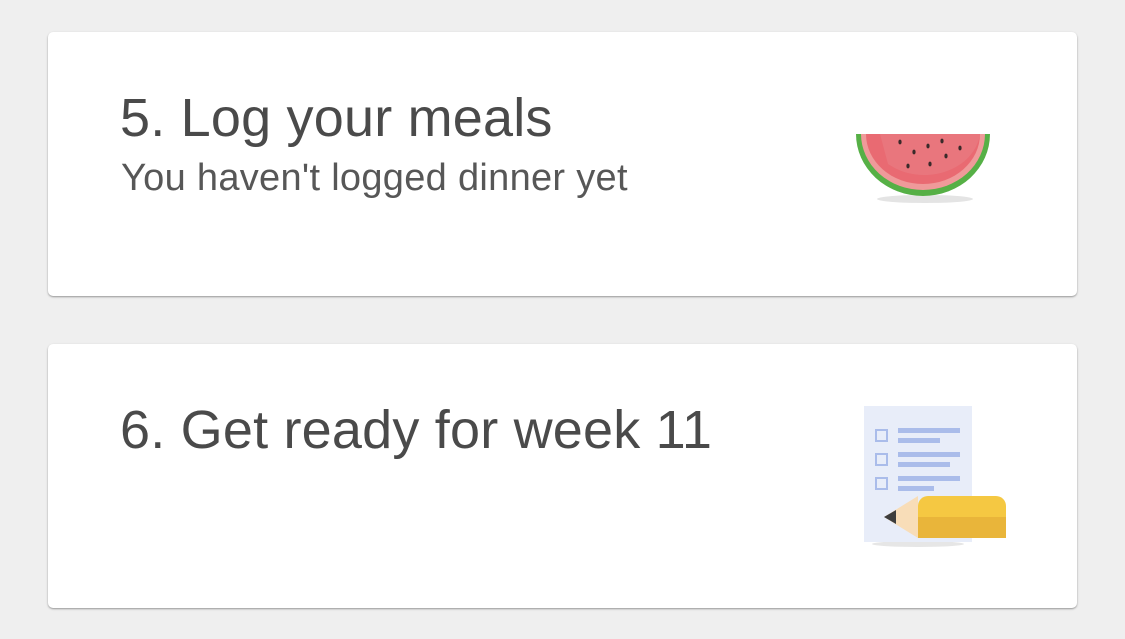  What do you see at coordinates (336, 118) in the screenshot?
I see `task-title: 5. Log your meals` at bounding box center [336, 118].